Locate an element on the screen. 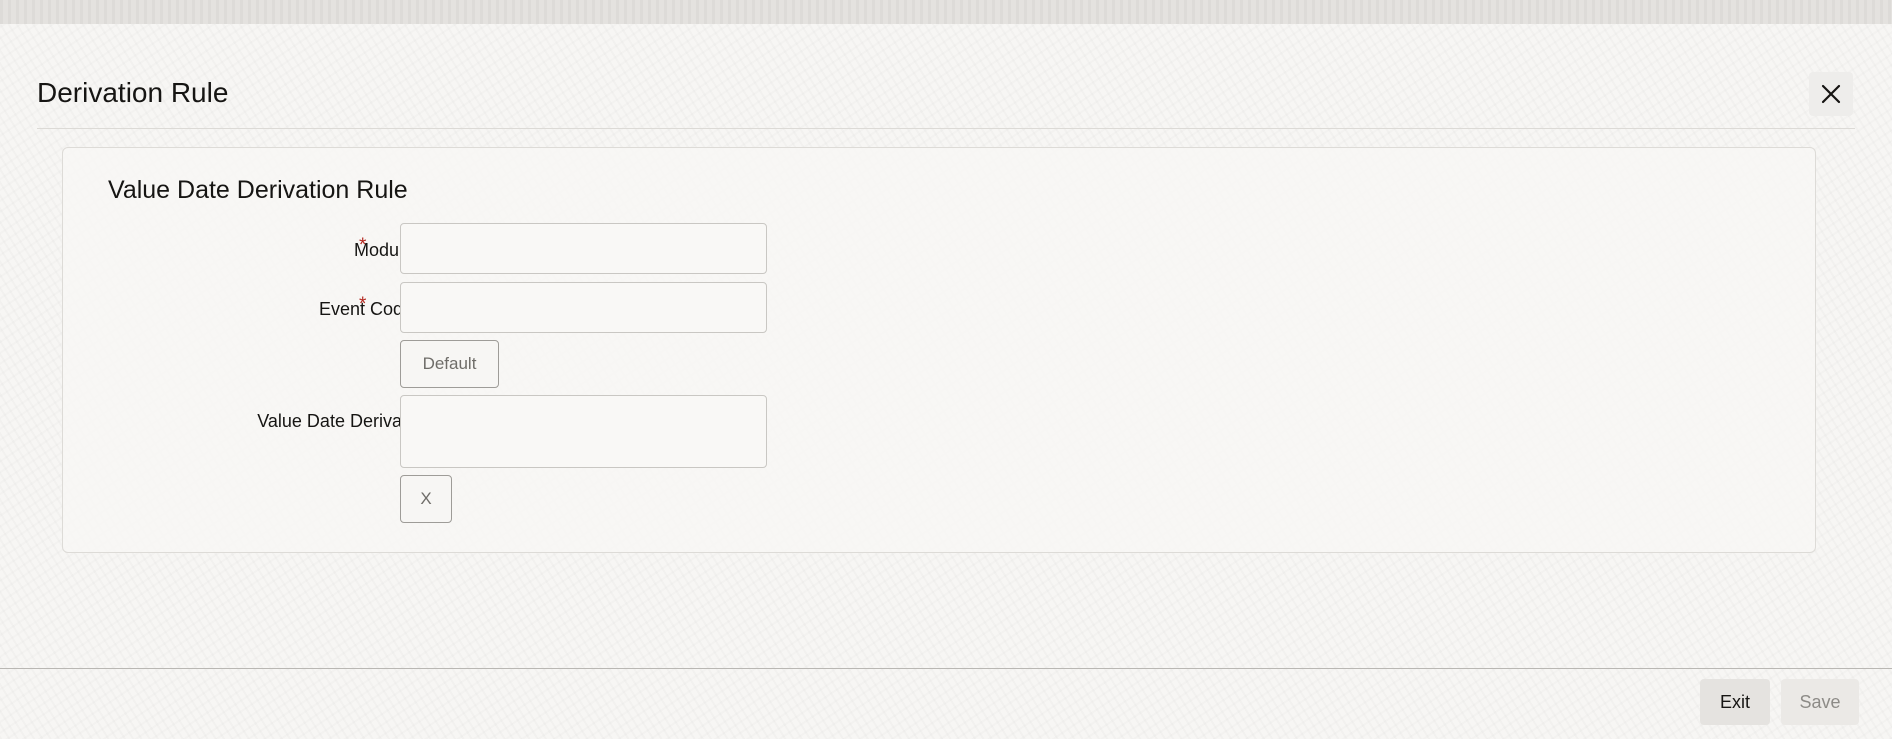 This screenshot has width=1892, height=739. event-code-label: Event Code is located at coordinates (365, 309).